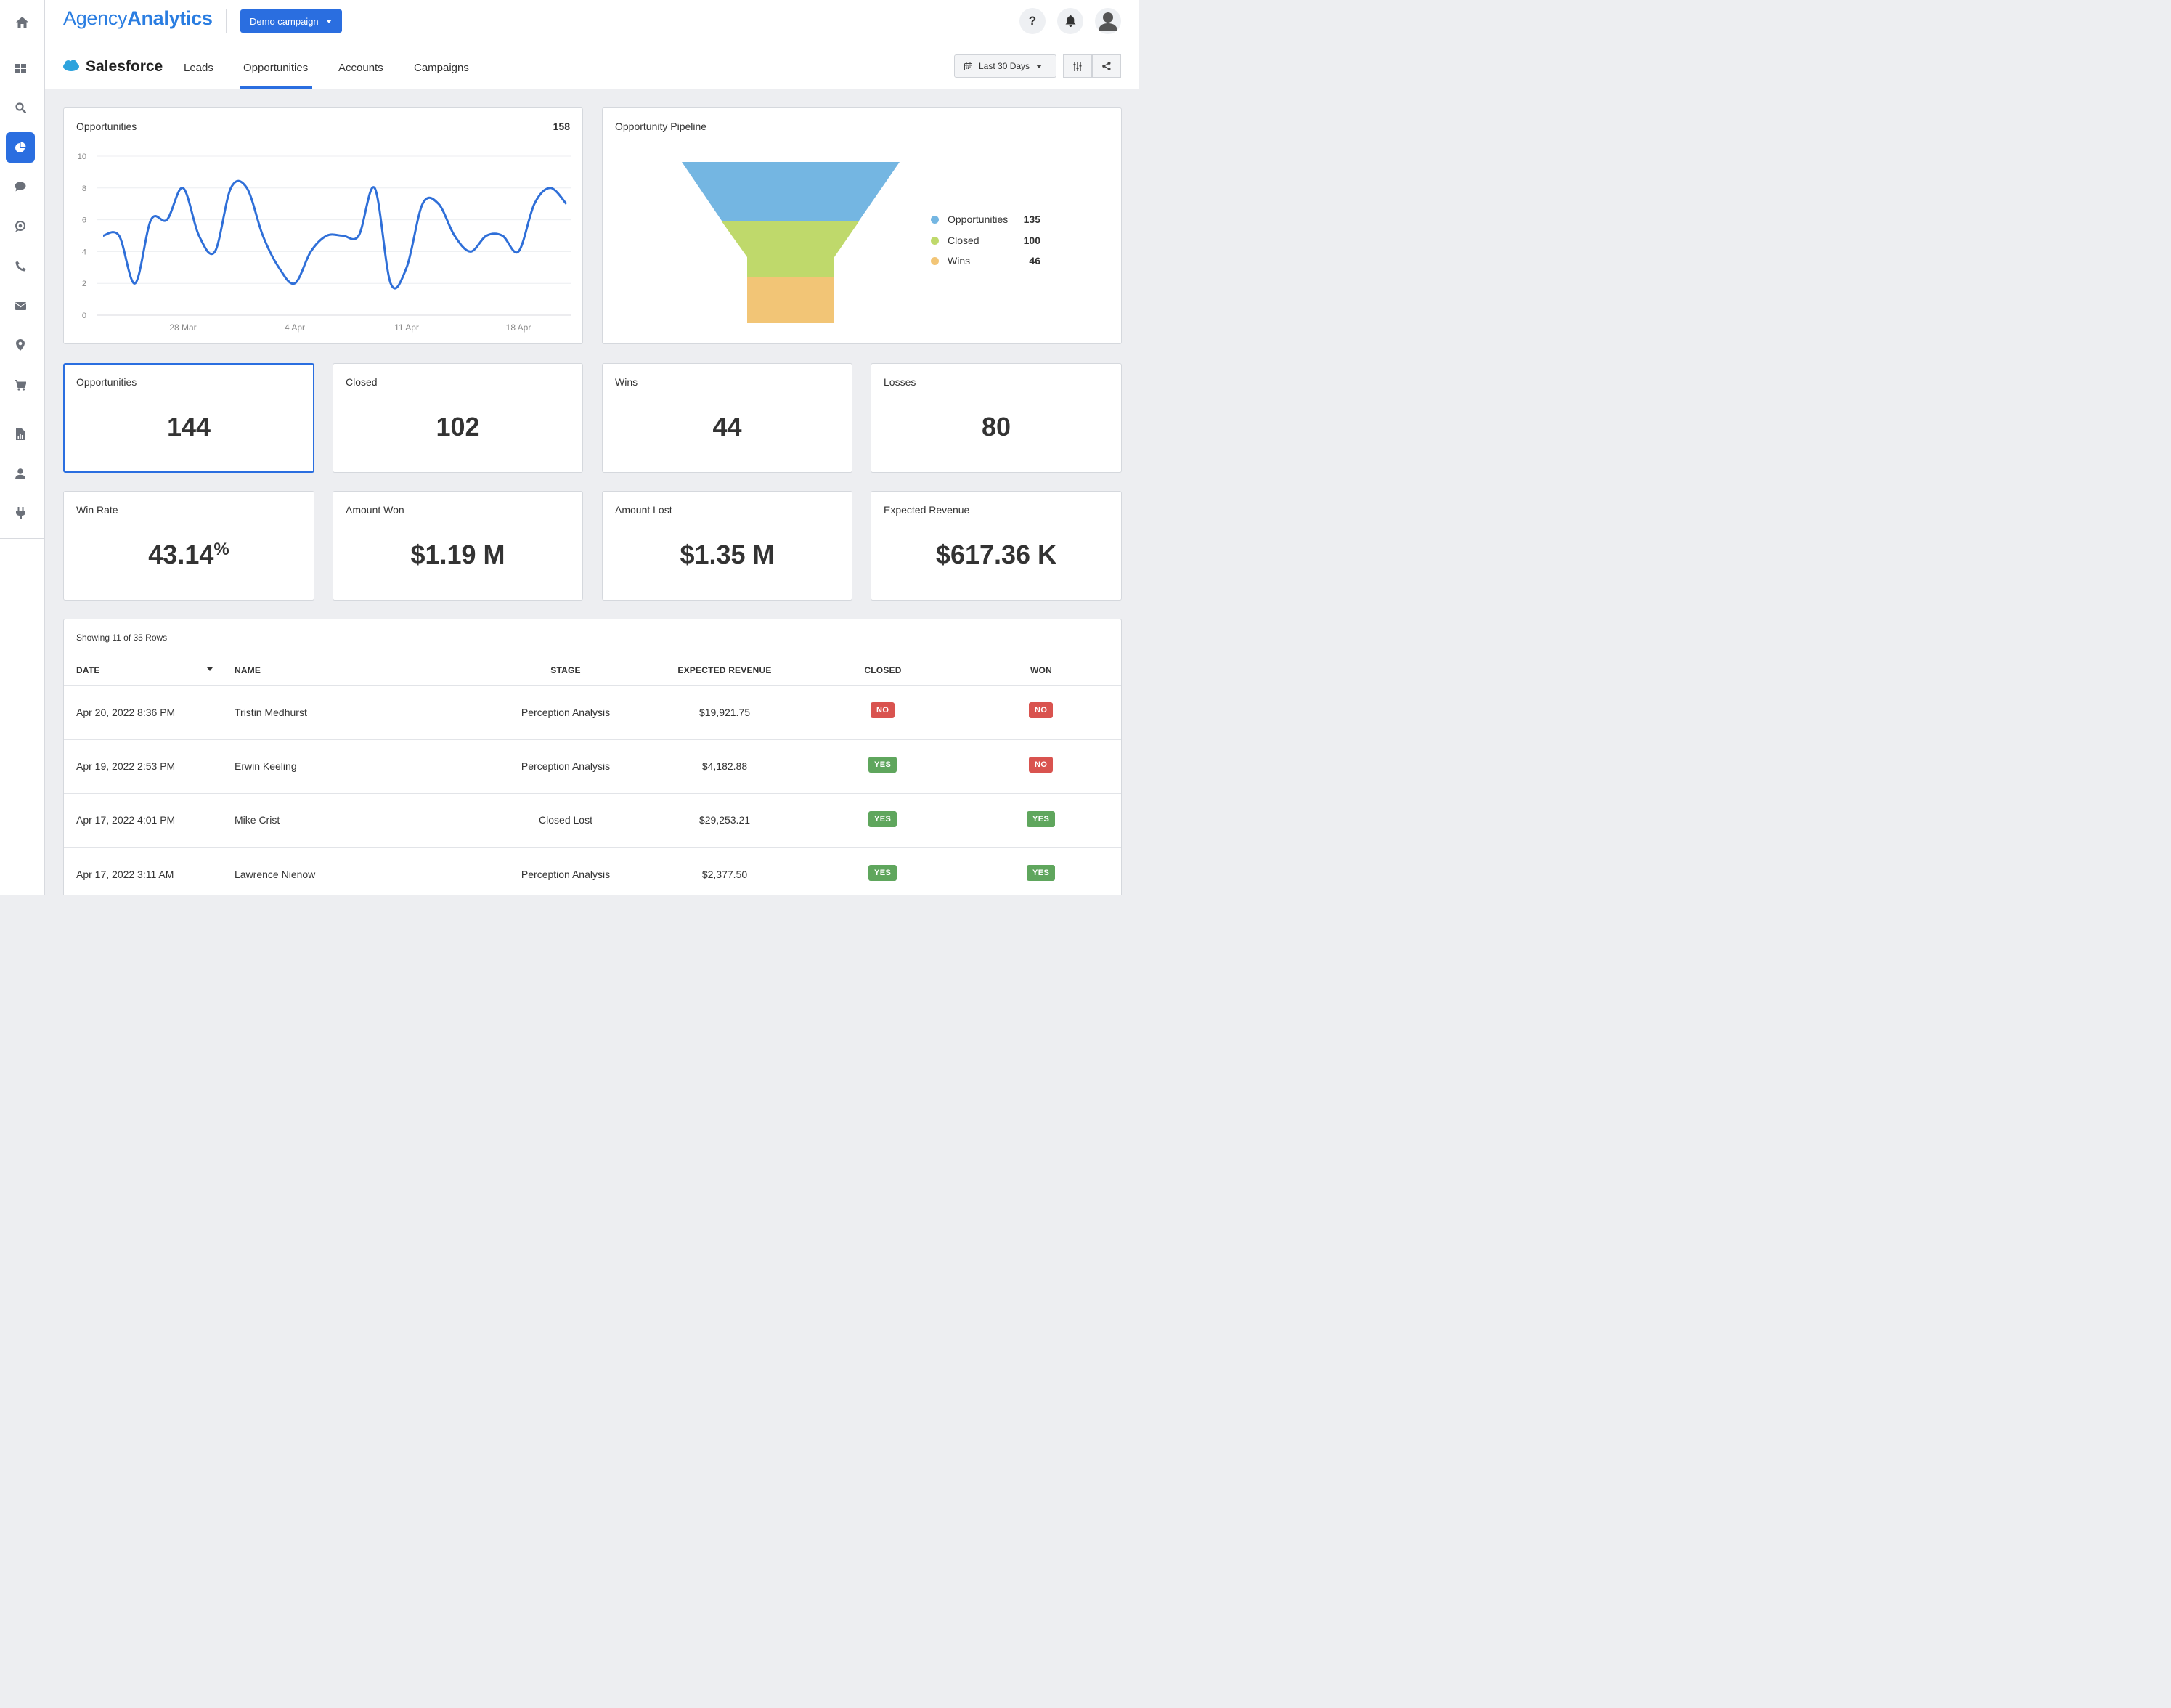  Describe the element at coordinates (107, 382) in the screenshot. I see `metric-label: Opportunities` at that location.